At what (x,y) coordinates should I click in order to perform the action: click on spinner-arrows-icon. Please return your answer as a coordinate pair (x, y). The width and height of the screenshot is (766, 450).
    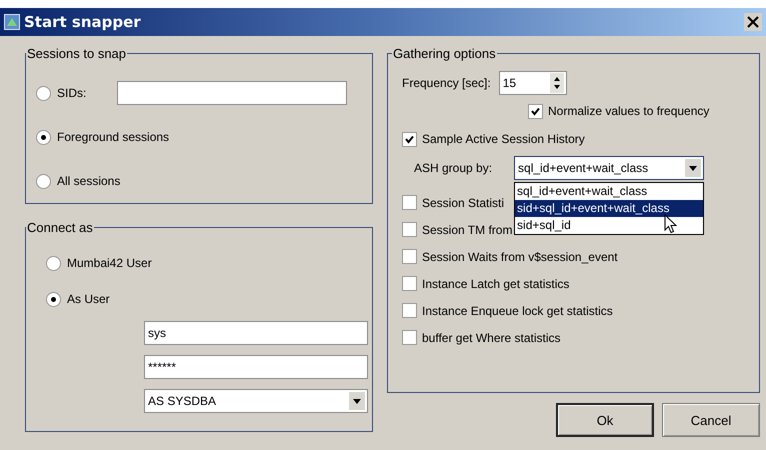
    Looking at the image, I should click on (557, 83).